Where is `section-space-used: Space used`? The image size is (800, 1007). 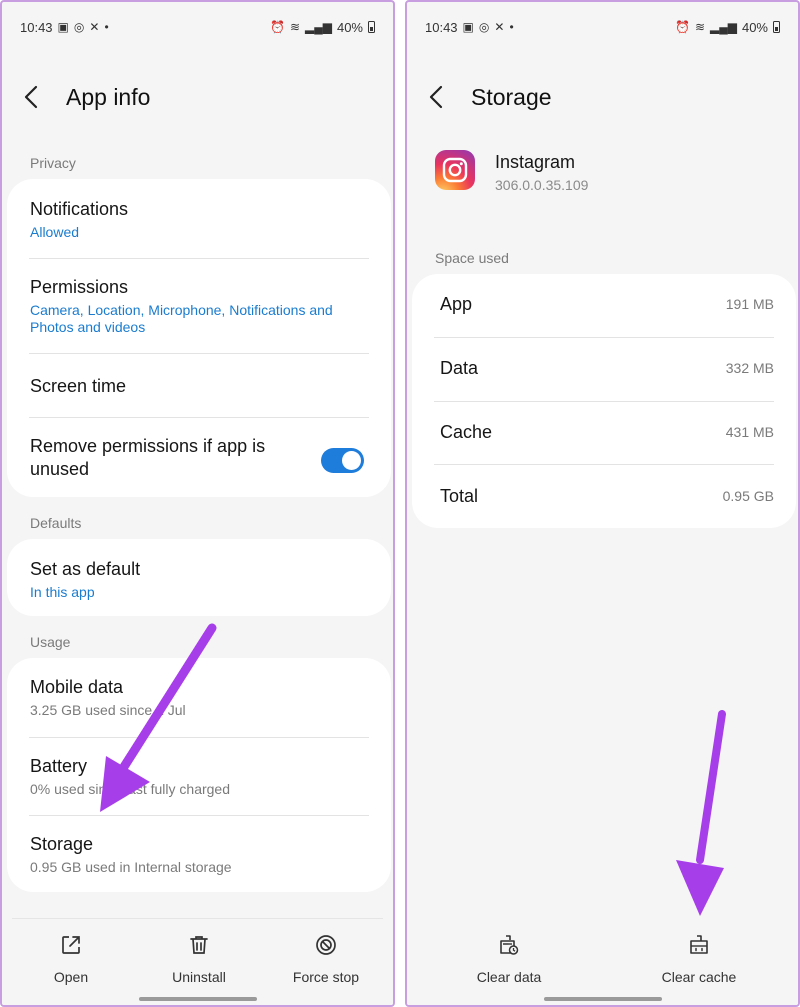 section-space-used: Space used is located at coordinates (472, 258).